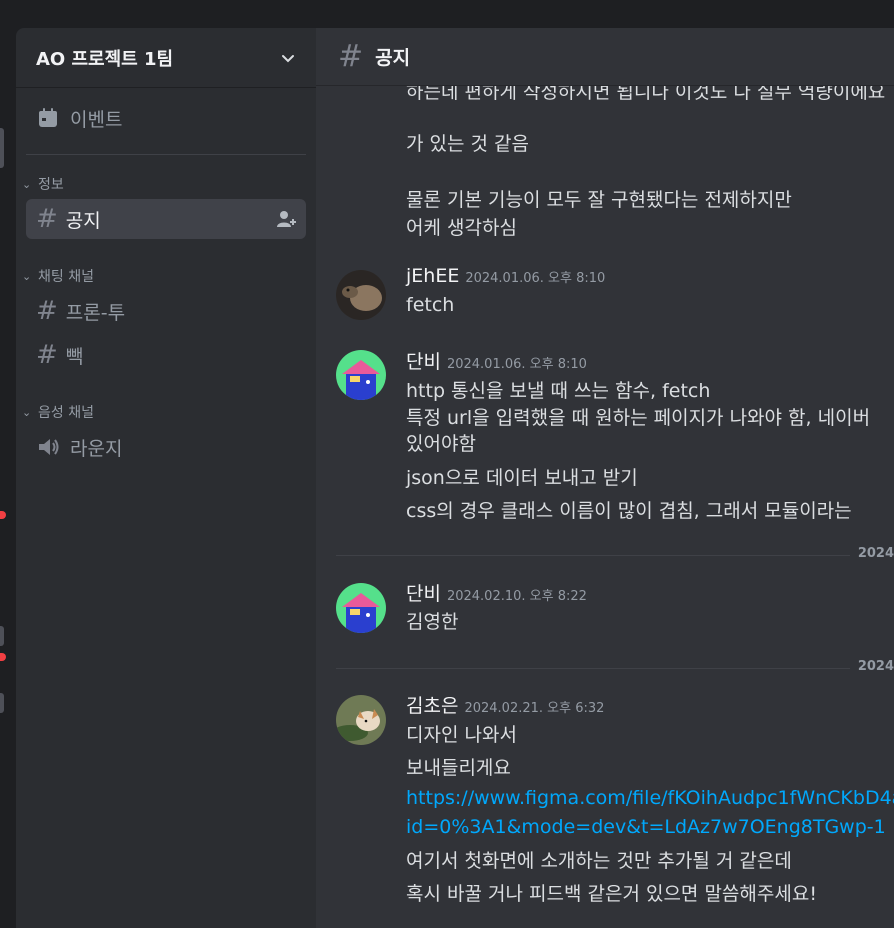 The image size is (894, 928). What do you see at coordinates (522, 478) in the screenshot?
I see `message-line: json으로 데이터 보내고 받기` at bounding box center [522, 478].